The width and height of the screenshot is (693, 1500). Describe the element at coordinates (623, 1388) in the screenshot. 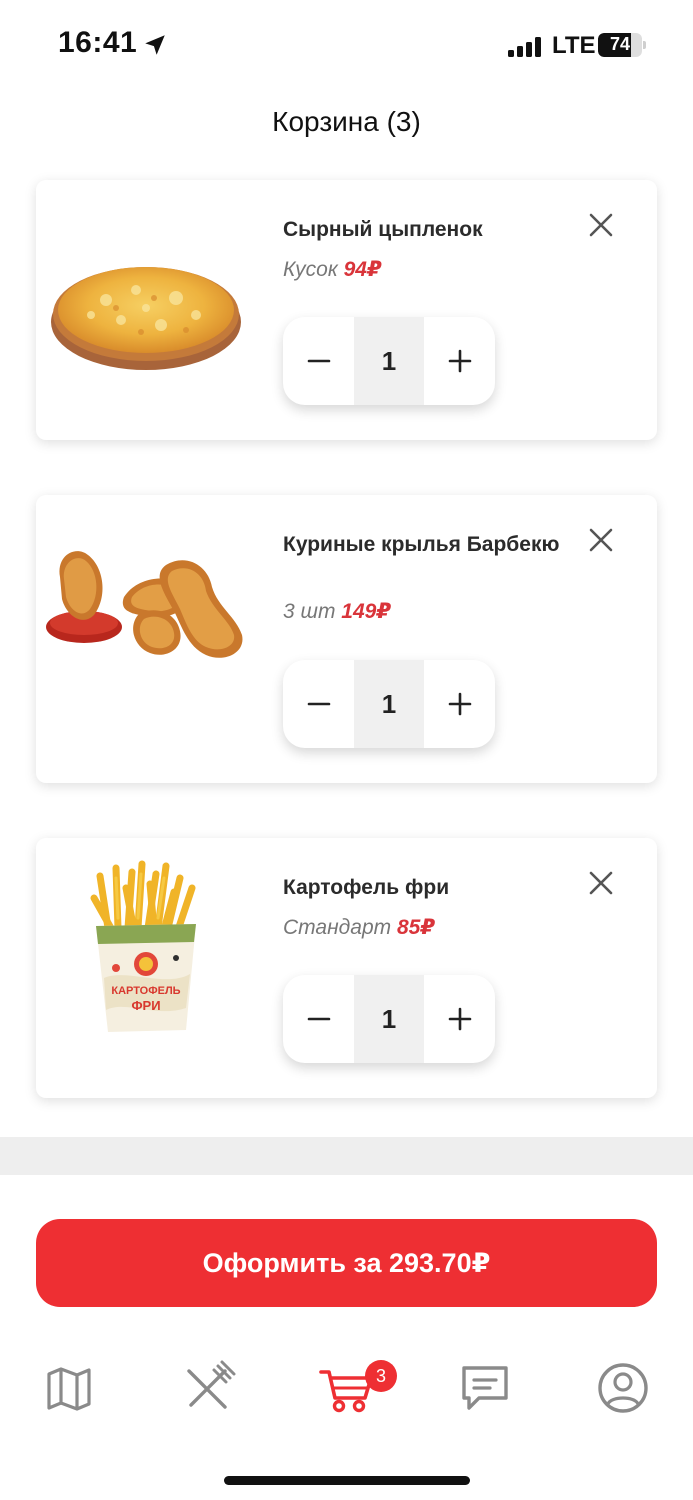

I see `profile-icon` at that location.